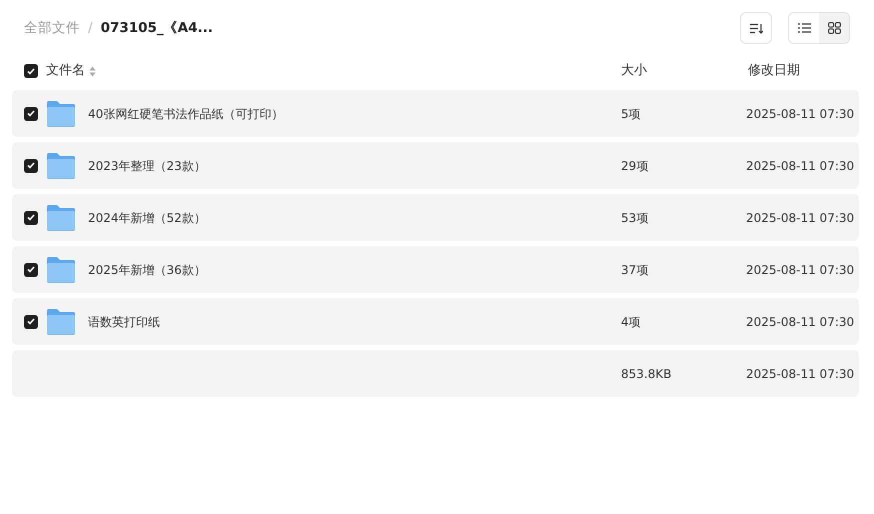  Describe the element at coordinates (435, 113) in the screenshot. I see `file-row: 40张网红硬笔书法作品纸（可打印） 5项 2025-08-11 07:30` at that location.